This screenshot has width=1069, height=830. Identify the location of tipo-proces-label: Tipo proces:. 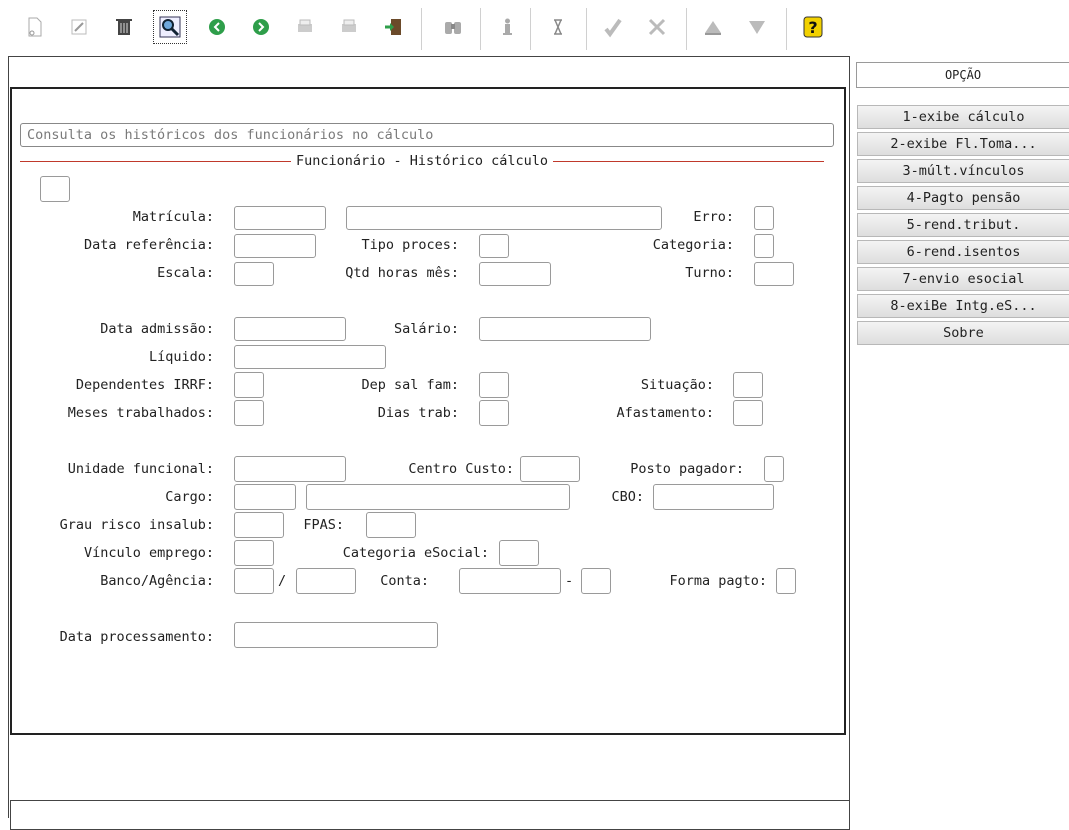
(410, 245).